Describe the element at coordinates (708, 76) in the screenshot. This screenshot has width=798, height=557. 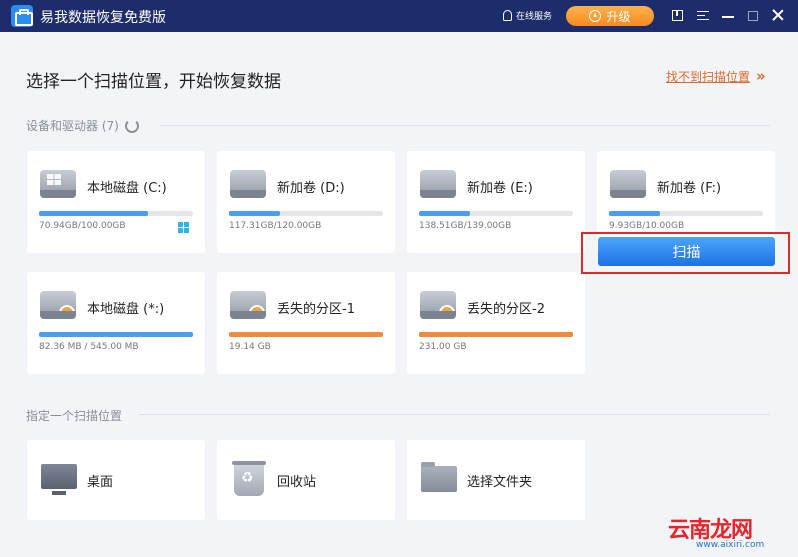
I see `not-found-location-link: 找不到扫描位置` at that location.